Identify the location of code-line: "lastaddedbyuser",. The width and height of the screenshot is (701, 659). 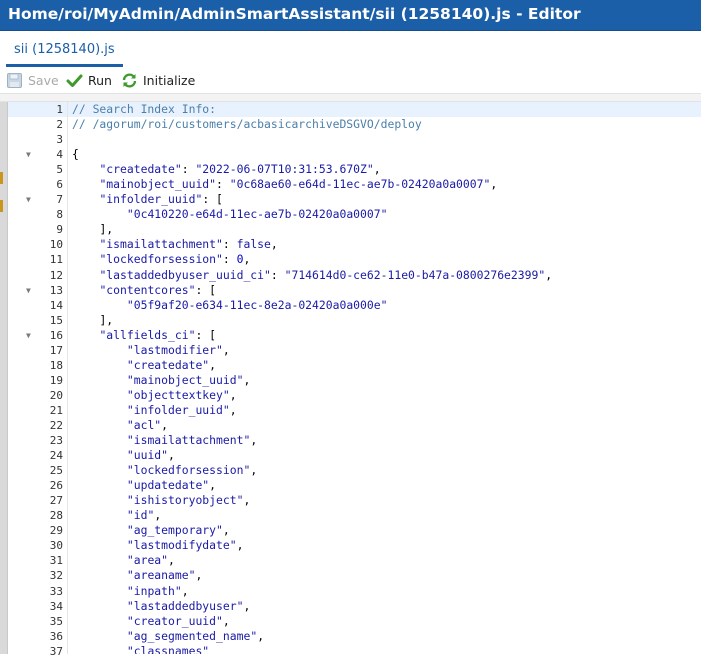
(384, 606).